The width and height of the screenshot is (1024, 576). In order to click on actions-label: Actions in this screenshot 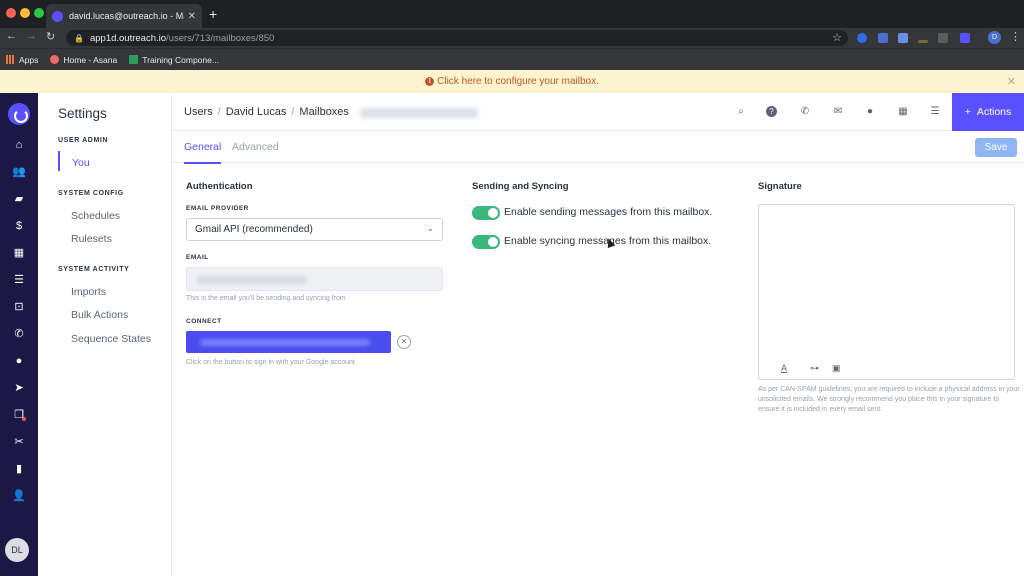, I will do `click(994, 112)`.